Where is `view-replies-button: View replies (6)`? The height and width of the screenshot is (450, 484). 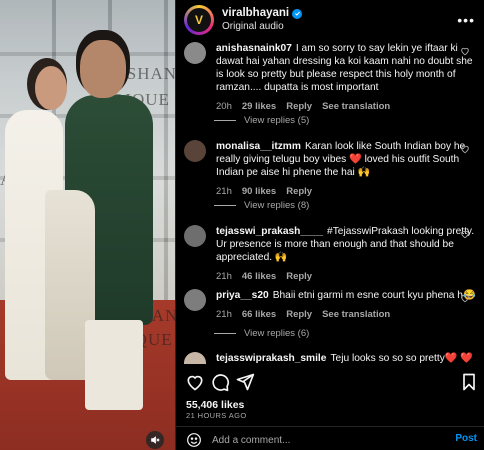 view-replies-button: View replies (6) is located at coordinates (261, 333).